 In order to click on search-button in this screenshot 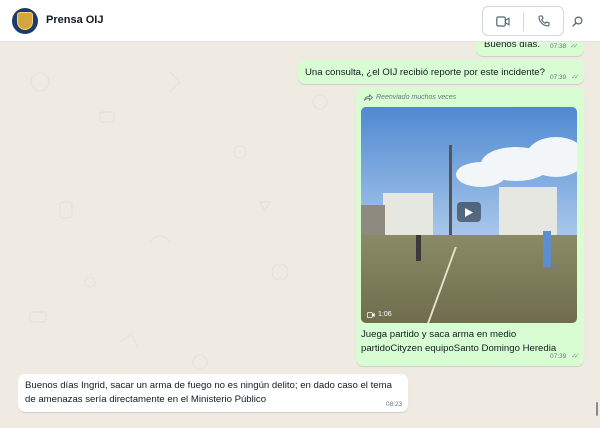, I will do `click(577, 21)`.